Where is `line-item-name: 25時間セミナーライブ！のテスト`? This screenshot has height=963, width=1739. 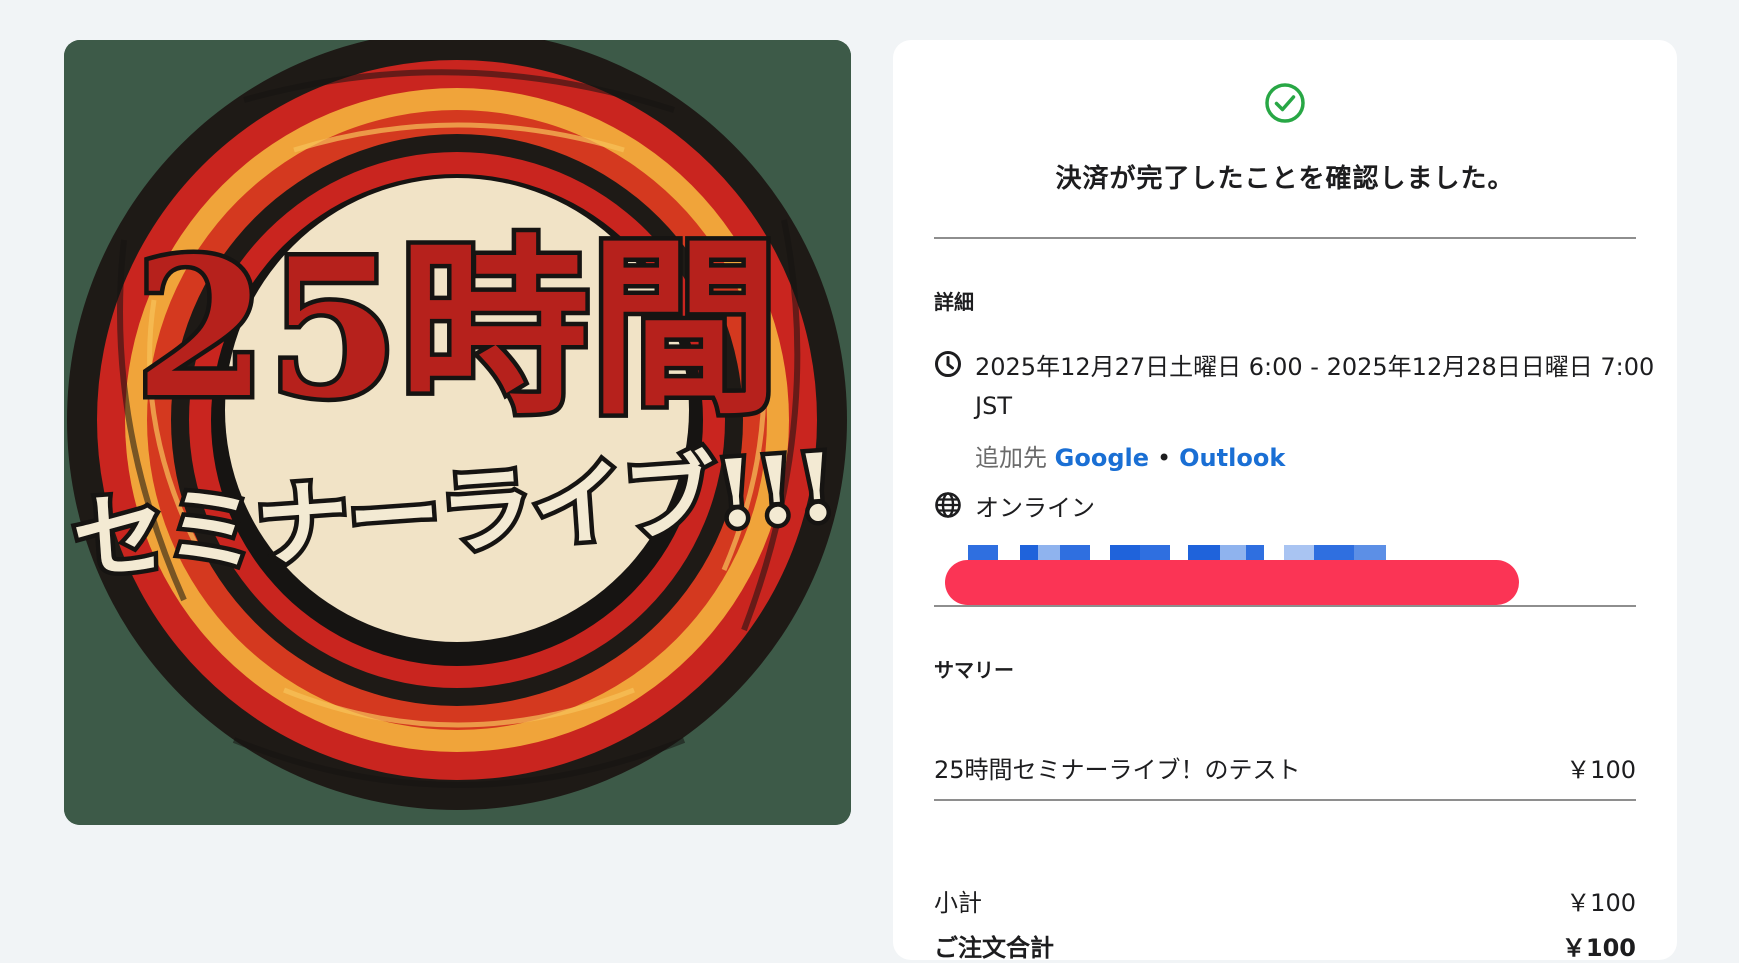
line-item-name: 25時間セミナーライブ！のテスト is located at coordinates (1117, 770).